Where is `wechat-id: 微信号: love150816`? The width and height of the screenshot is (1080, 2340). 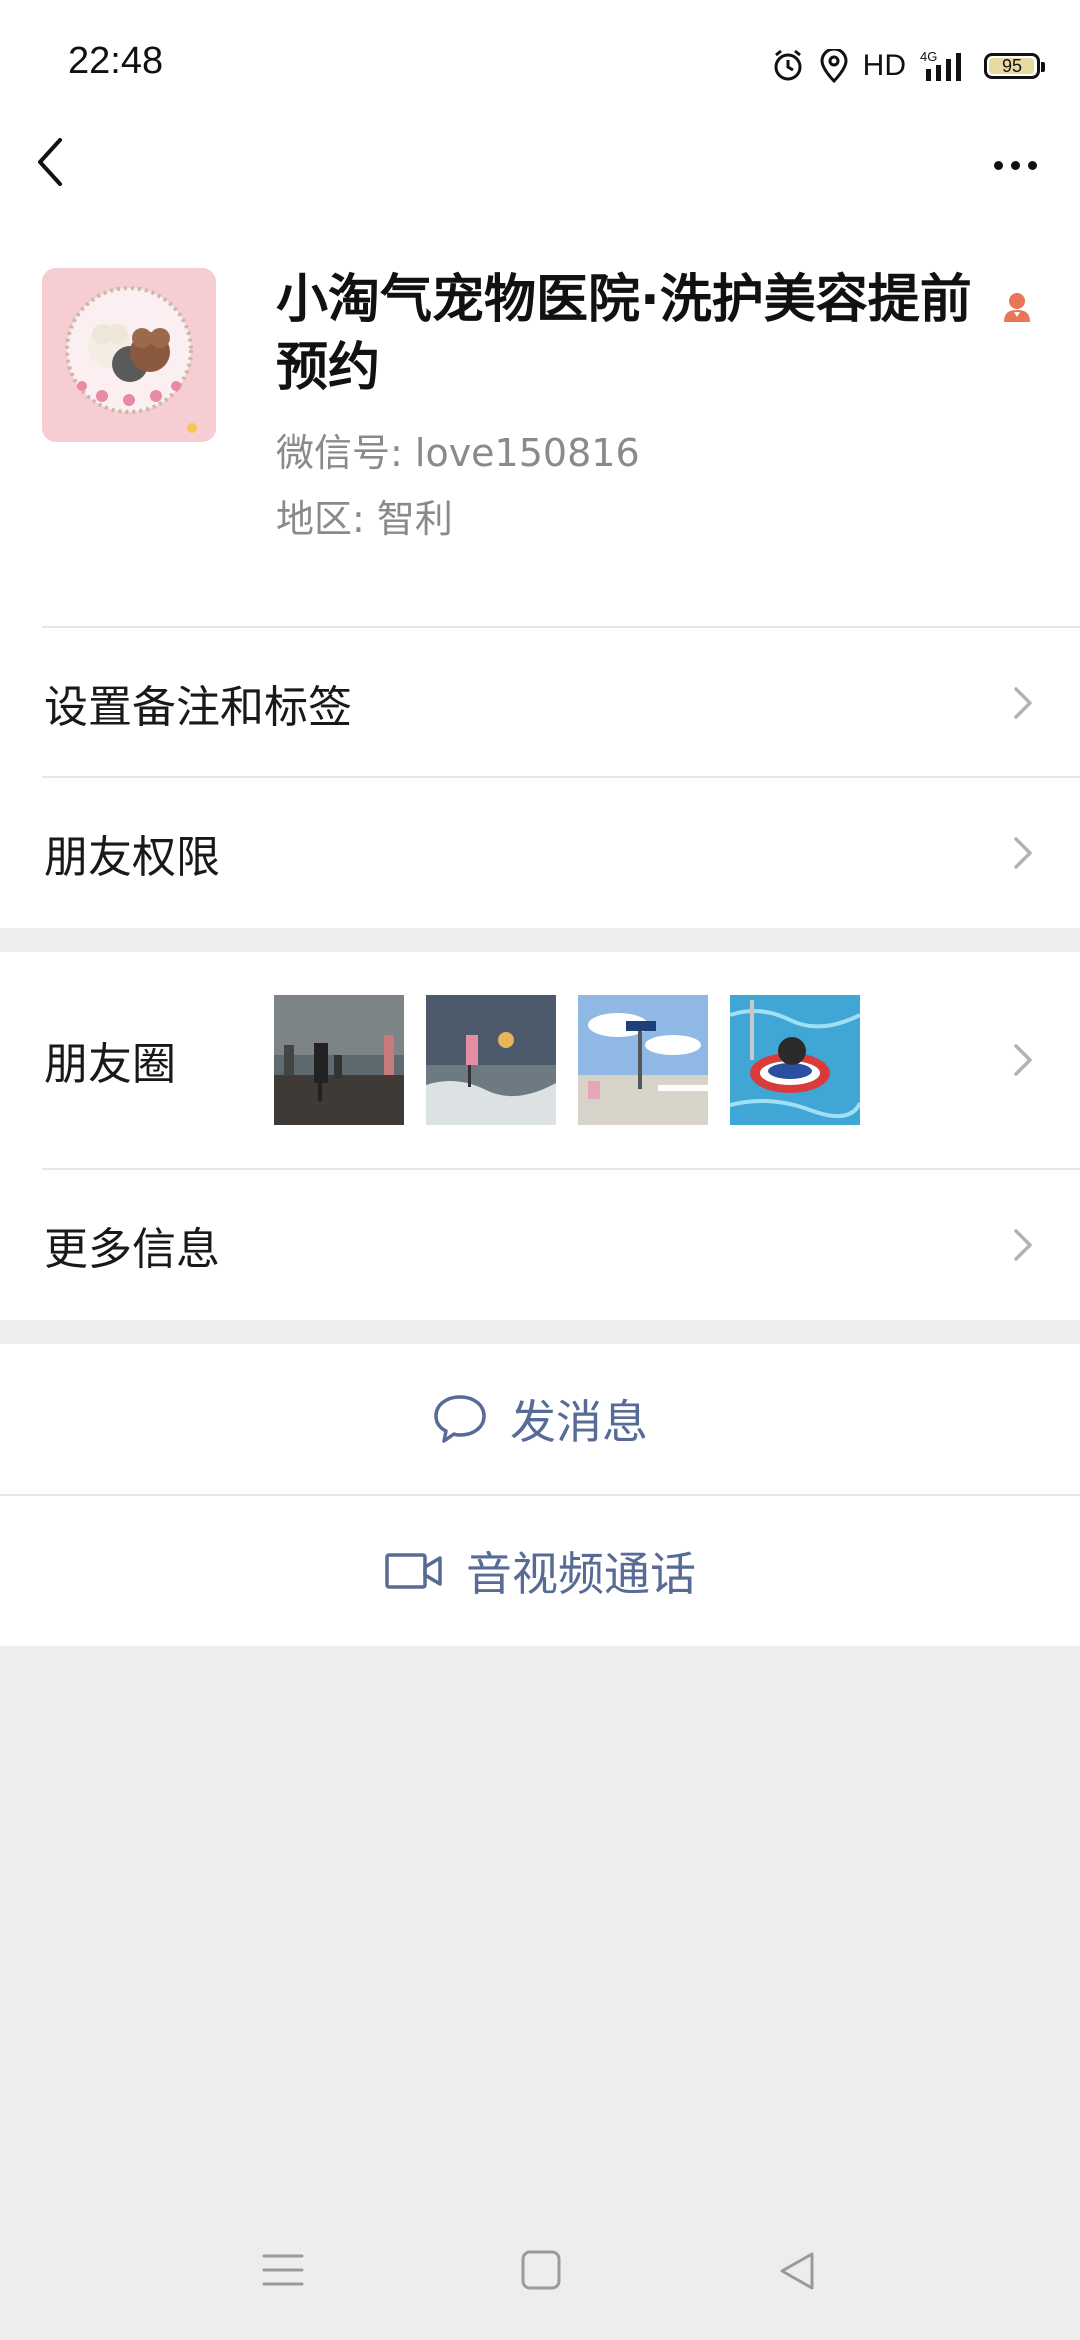
wechat-id: 微信号: love150816 is located at coordinates (458, 453).